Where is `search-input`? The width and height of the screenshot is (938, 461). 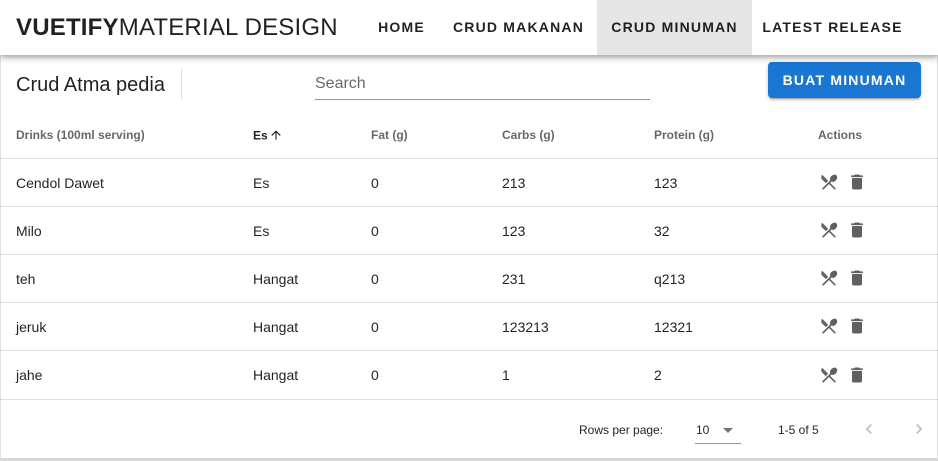 search-input is located at coordinates (482, 84).